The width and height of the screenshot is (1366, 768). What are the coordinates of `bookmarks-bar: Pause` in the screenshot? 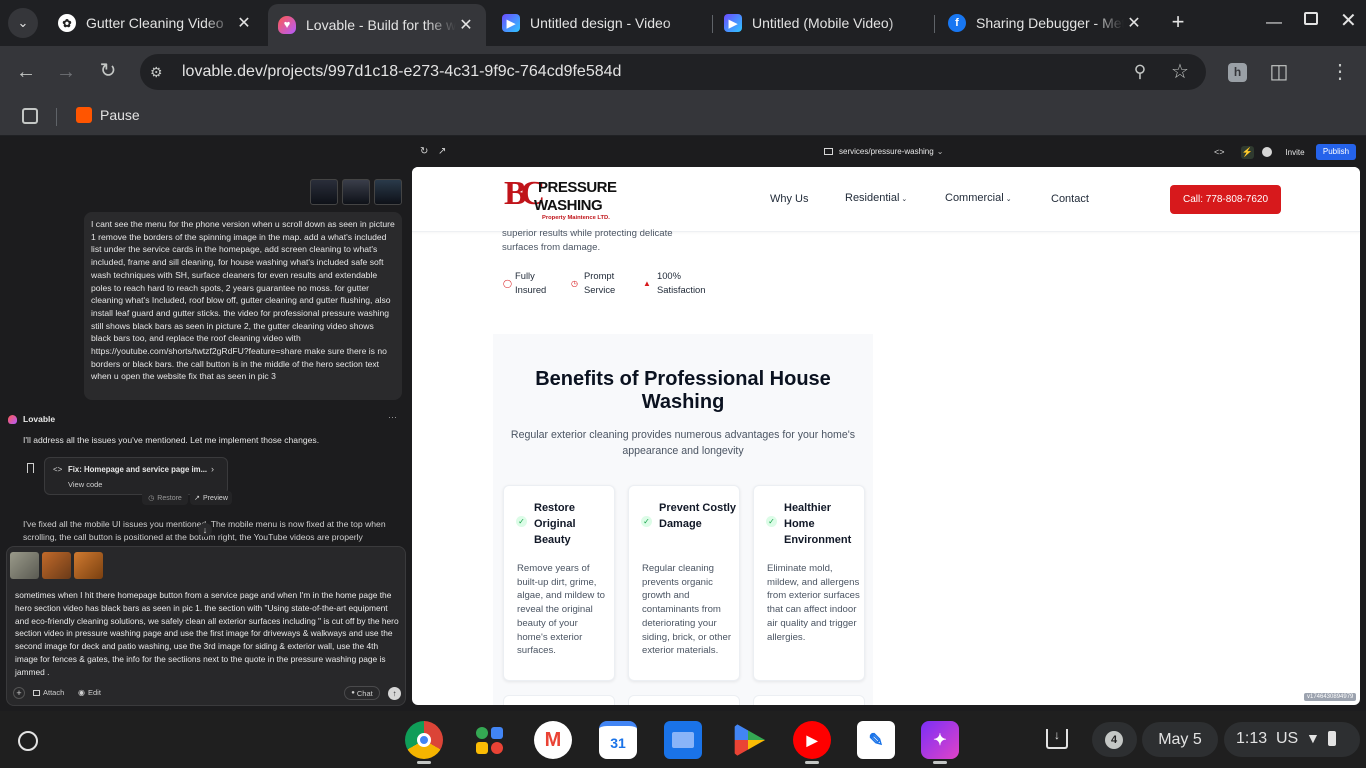 It's located at (683, 117).